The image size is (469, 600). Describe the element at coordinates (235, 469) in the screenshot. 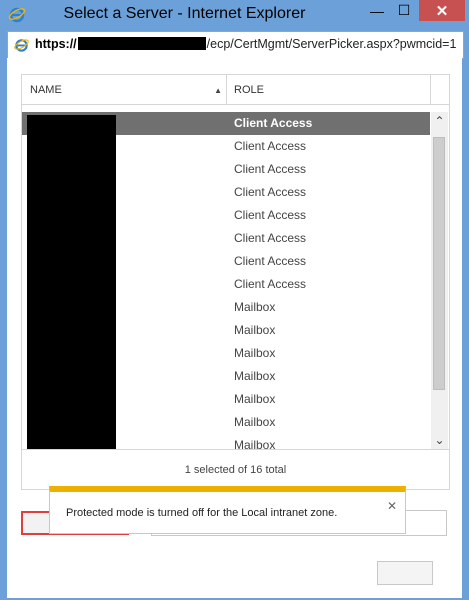

I see `selection-count: 1 selected of 16 total` at that location.